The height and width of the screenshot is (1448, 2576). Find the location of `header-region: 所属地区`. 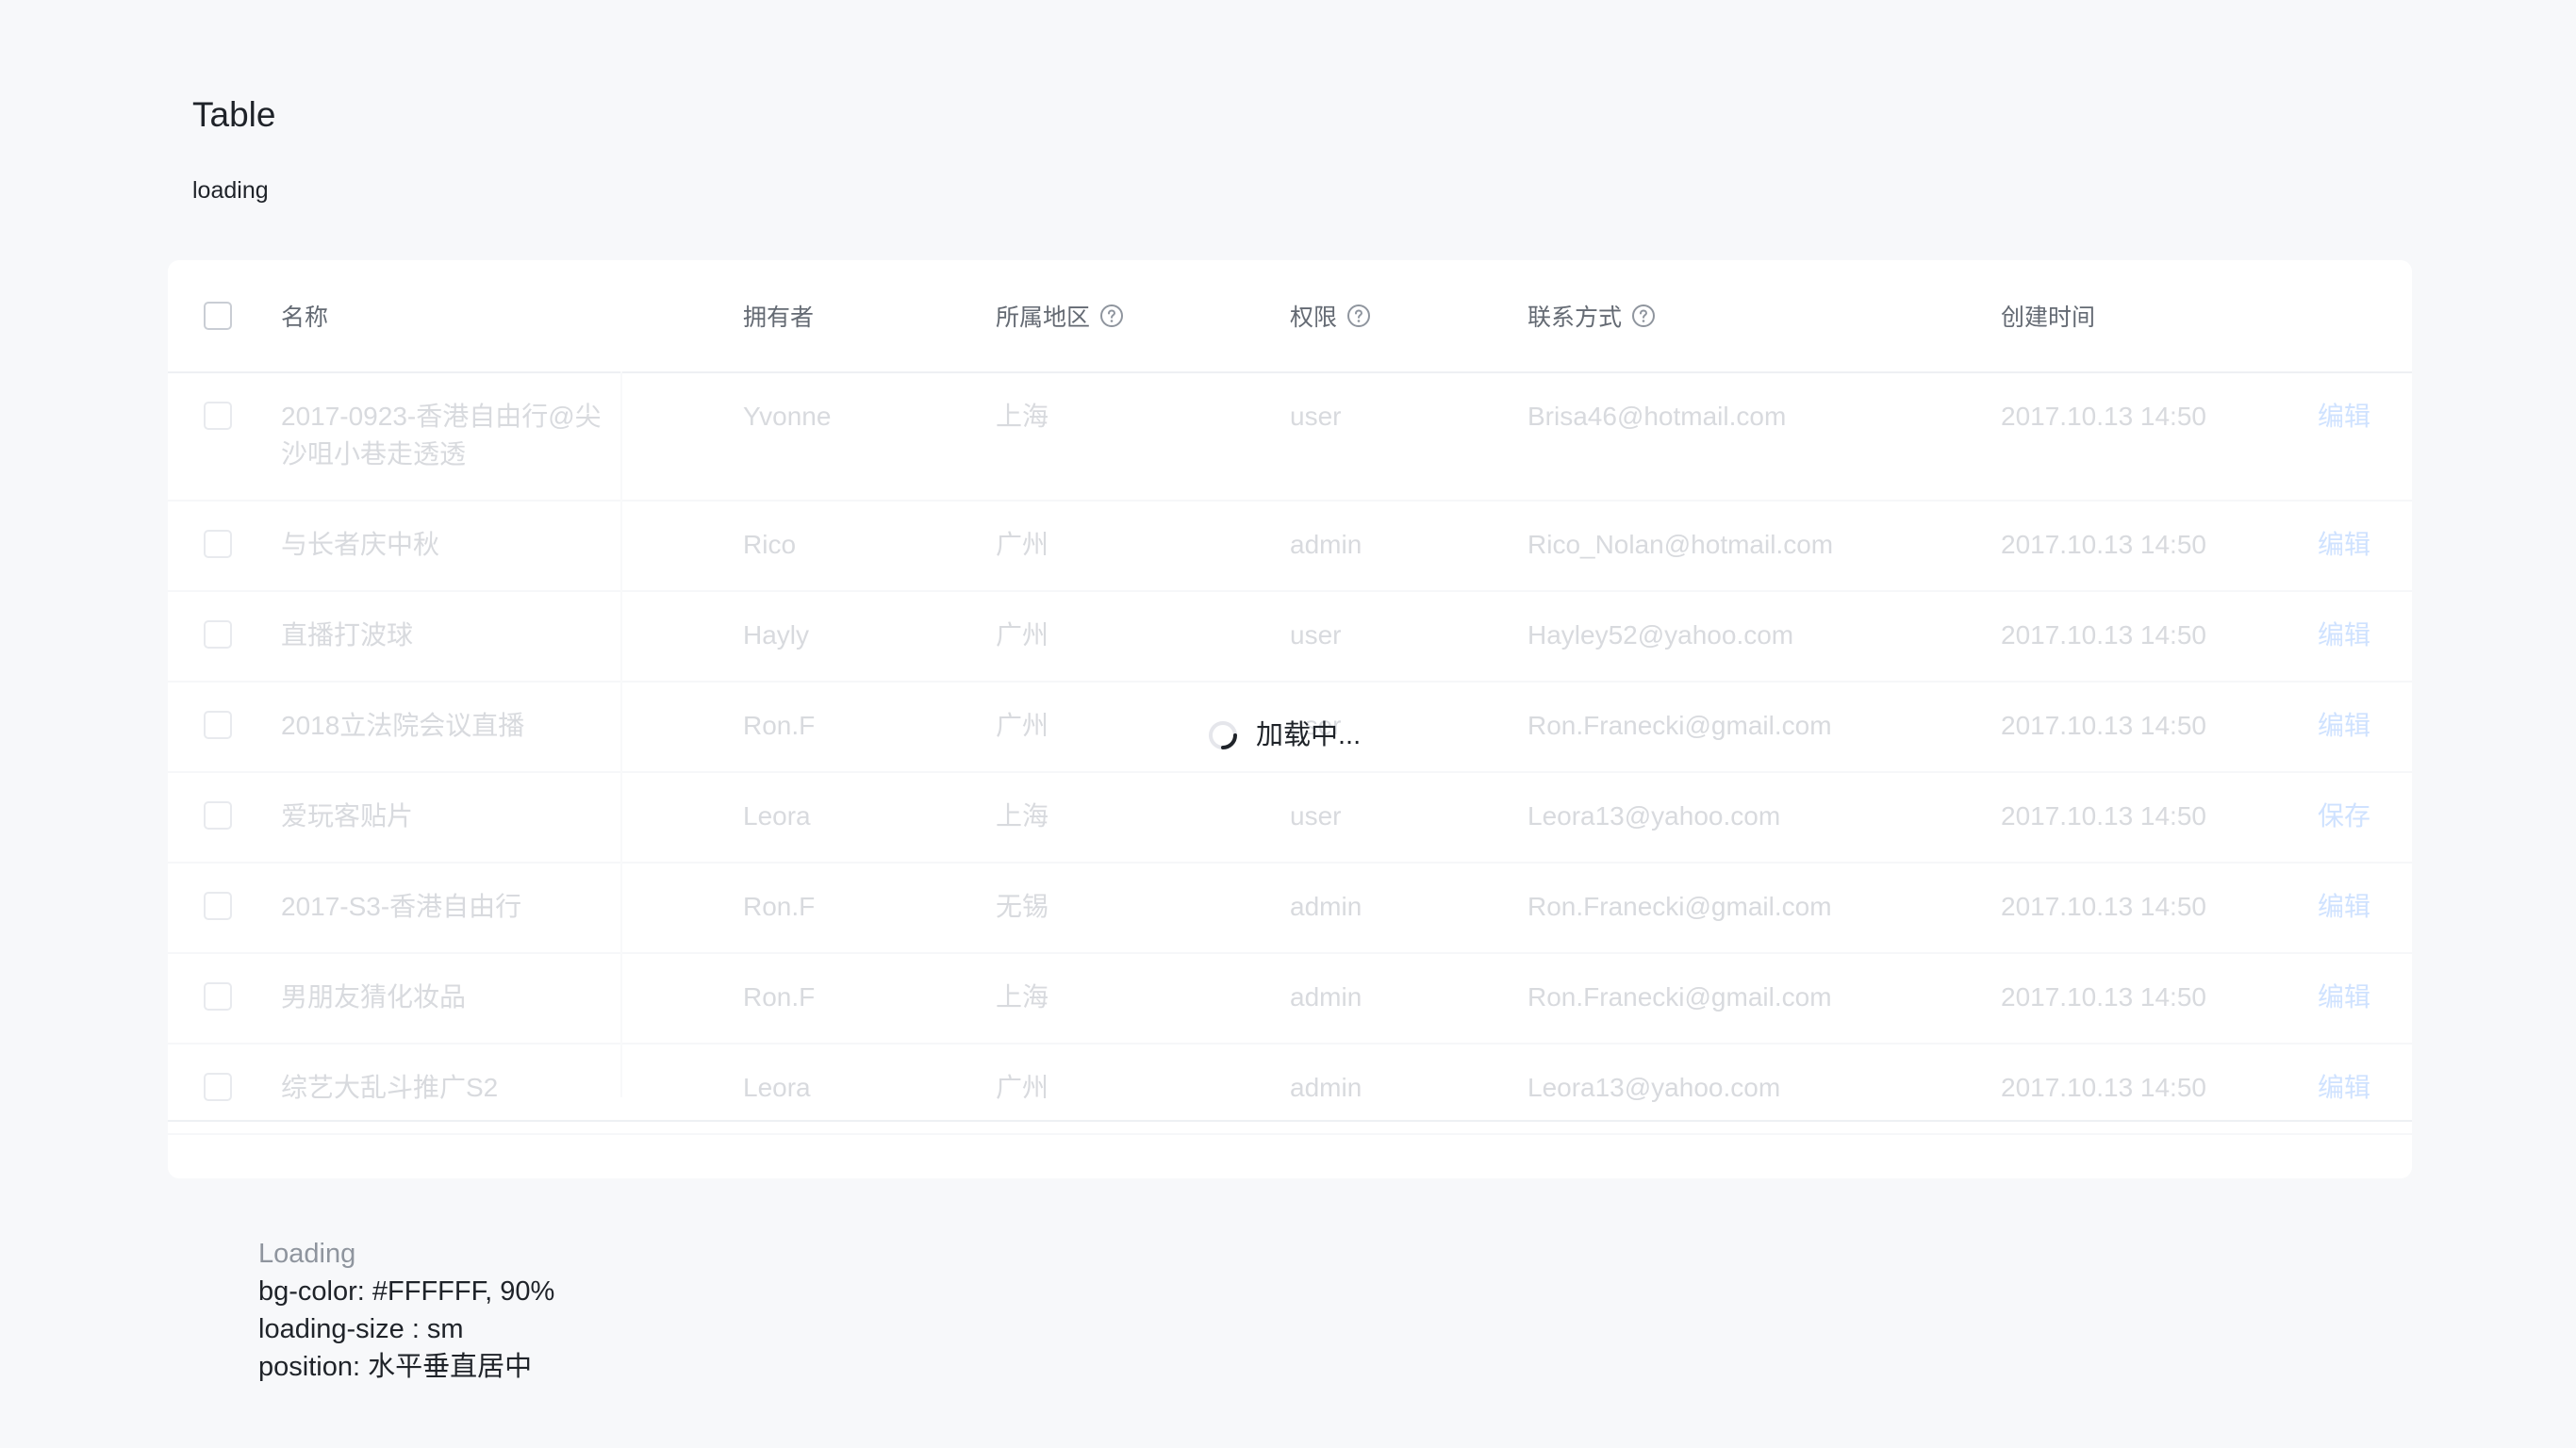

header-region: 所属地区 is located at coordinates (1060, 315).